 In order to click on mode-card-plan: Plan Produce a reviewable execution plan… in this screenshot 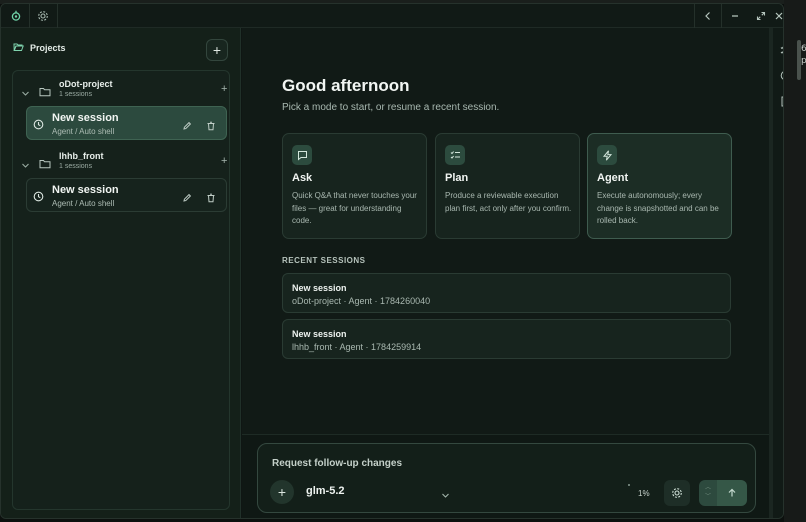, I will do `click(507, 186)`.